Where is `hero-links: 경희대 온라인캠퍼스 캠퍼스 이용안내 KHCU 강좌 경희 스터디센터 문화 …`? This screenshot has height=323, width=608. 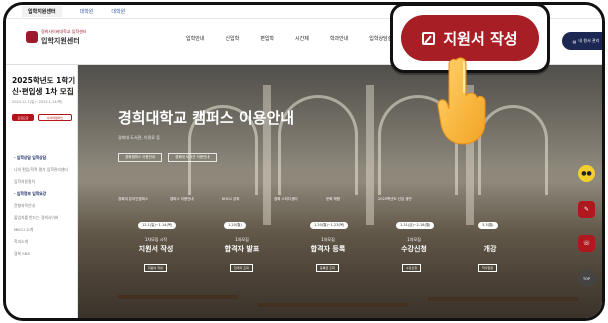
hero-links: 경희대 온라인캠퍼스 캠퍼스 이용안내 KHCU 강좌 경희 스터디센터 문화 … is located at coordinates (268, 199).